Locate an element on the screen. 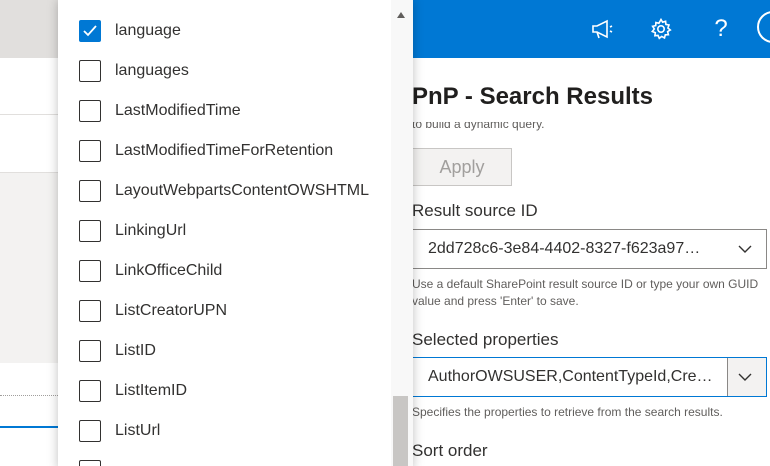  list-item-label: languages is located at coordinates (152, 70).